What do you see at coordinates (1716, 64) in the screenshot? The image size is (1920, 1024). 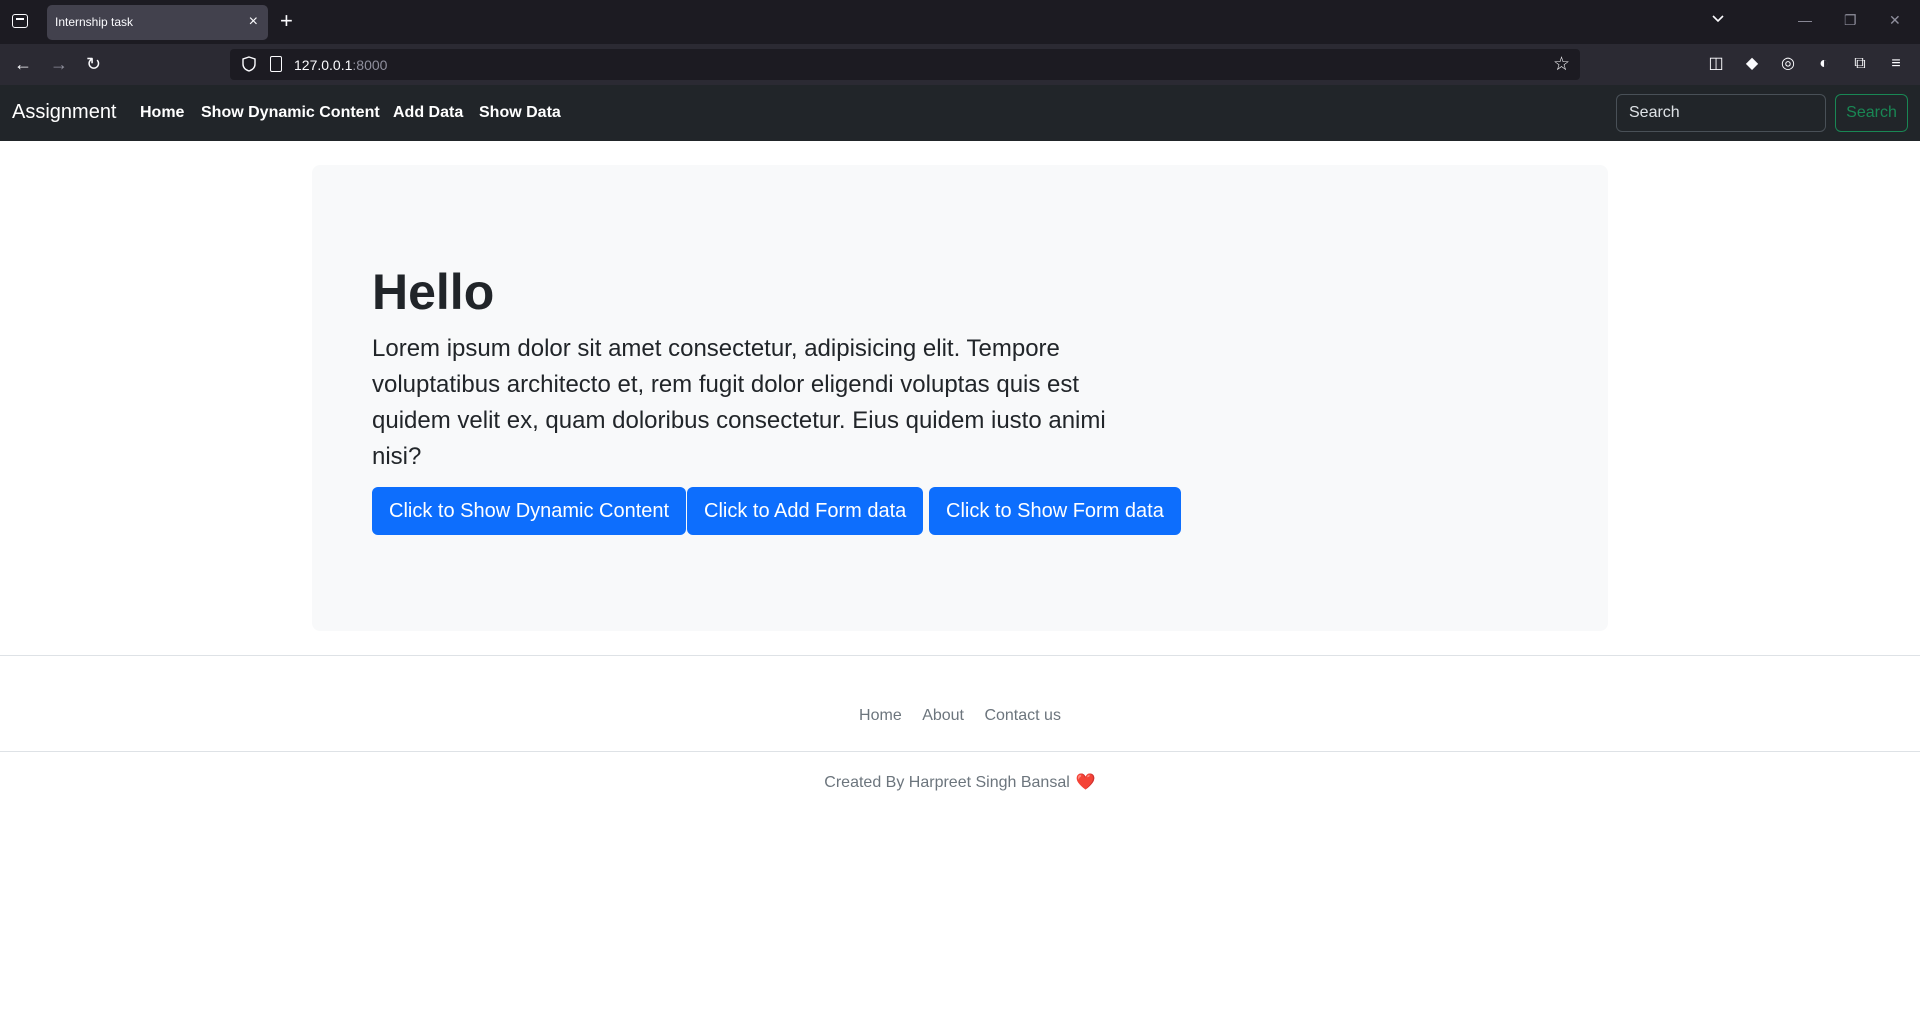 I see `pocket-icon: ◫` at bounding box center [1716, 64].